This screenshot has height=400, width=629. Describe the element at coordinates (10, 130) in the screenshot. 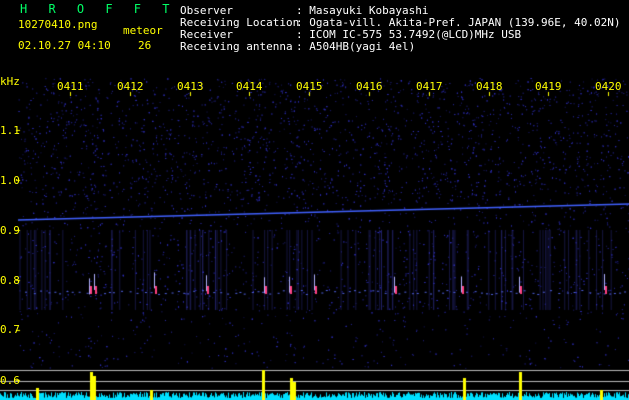

I see `y-tick-1-1: 1.1` at that location.